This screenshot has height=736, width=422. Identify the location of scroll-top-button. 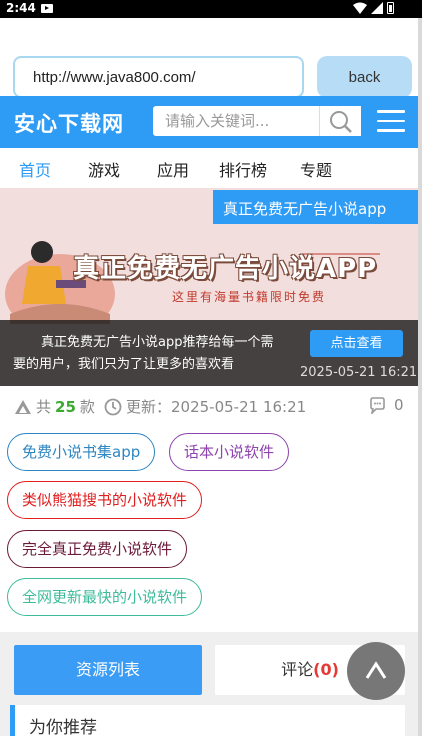
(376, 671).